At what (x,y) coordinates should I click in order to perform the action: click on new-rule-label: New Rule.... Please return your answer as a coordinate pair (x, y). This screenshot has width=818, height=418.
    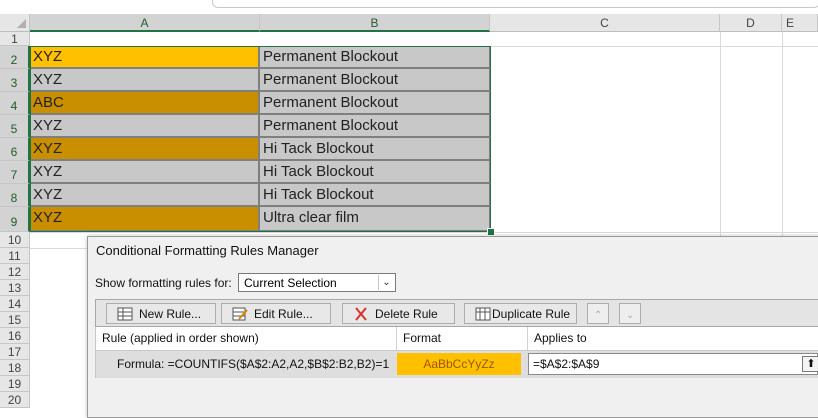
    Looking at the image, I should click on (170, 314).